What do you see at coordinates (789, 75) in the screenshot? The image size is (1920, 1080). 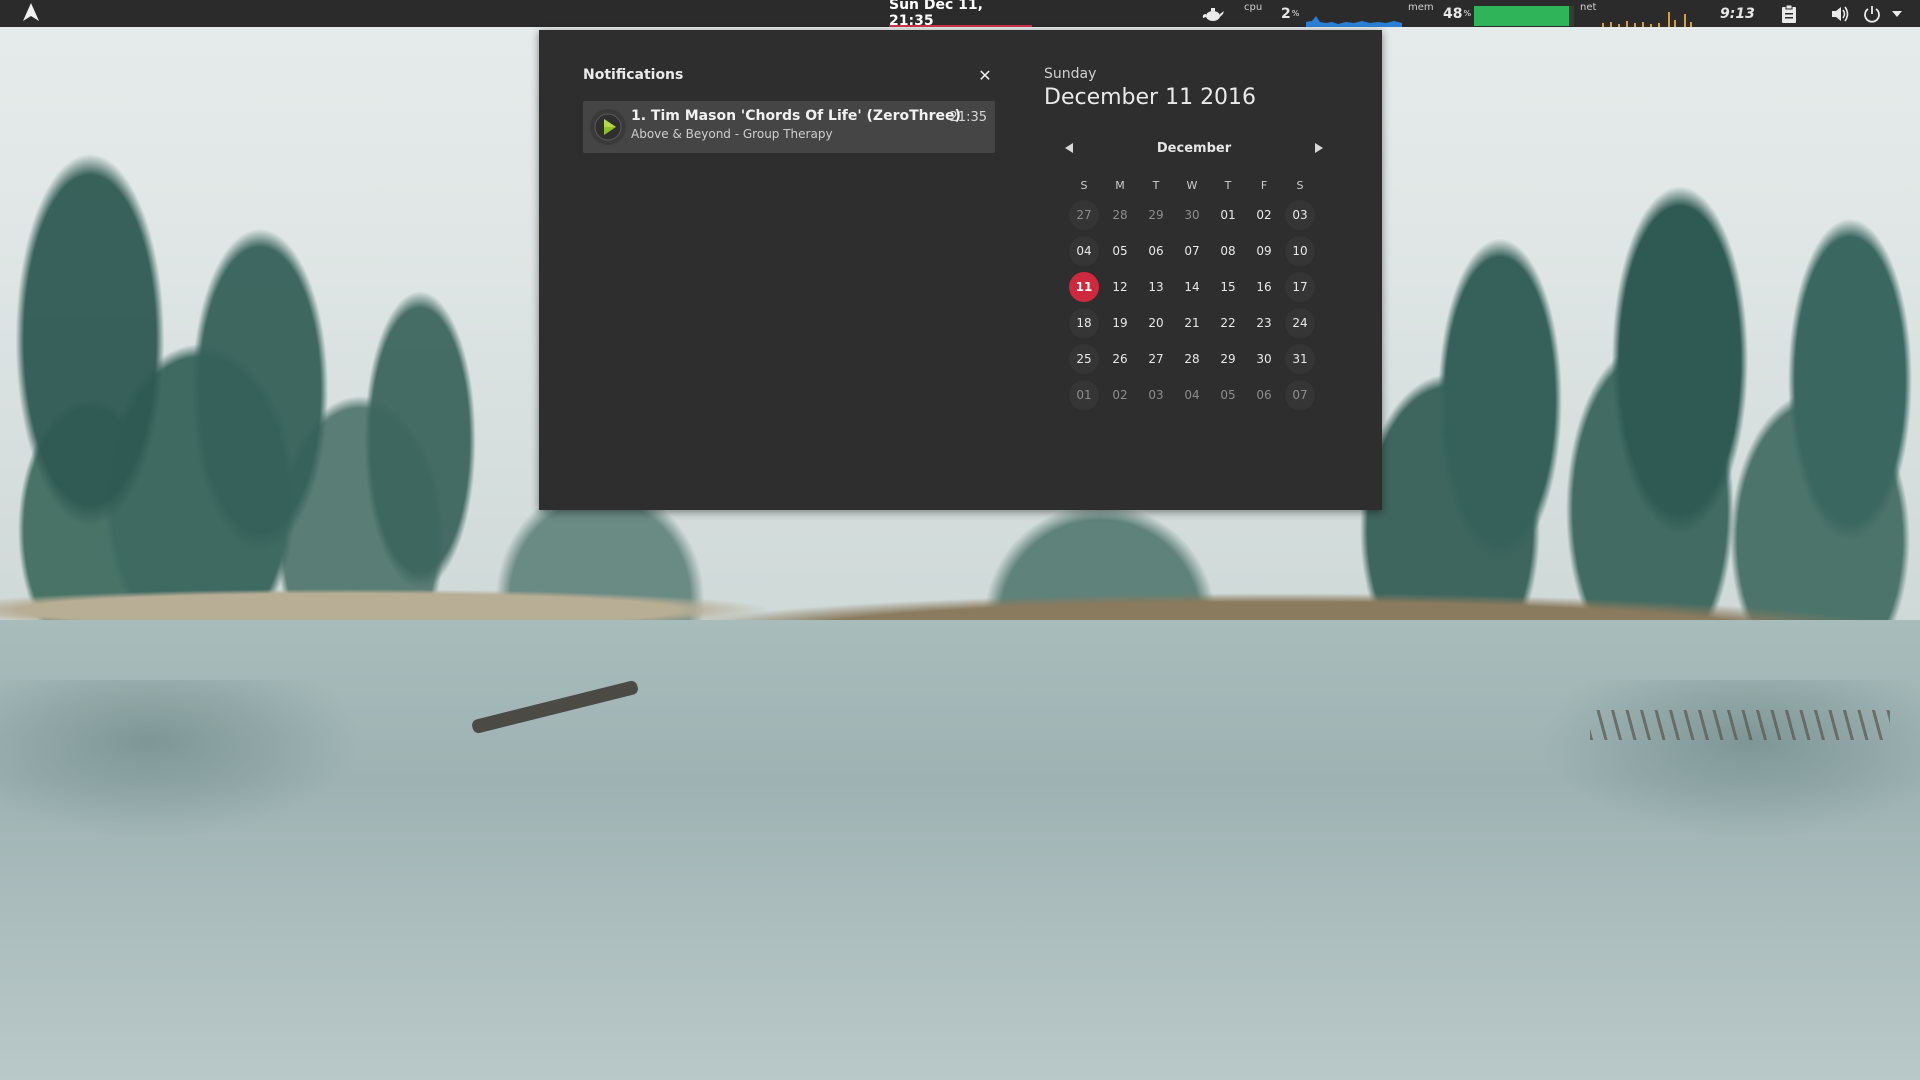 I see `notifications-header: Notifications ✕` at bounding box center [789, 75].